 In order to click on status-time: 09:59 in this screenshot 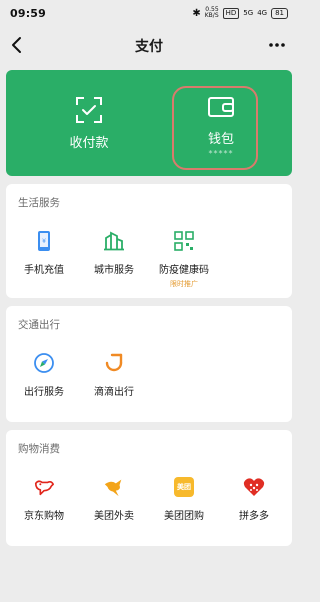, I will do `click(28, 13)`.